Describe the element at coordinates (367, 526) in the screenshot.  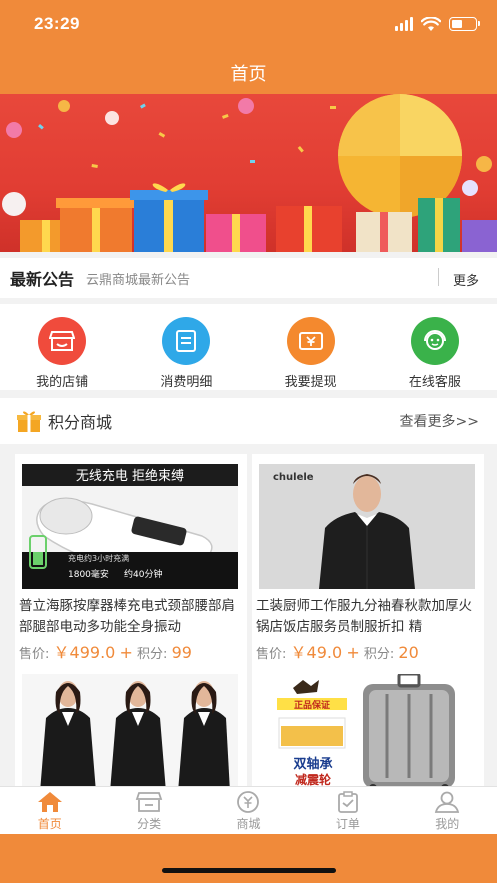
I see `product-image: chulele` at that location.